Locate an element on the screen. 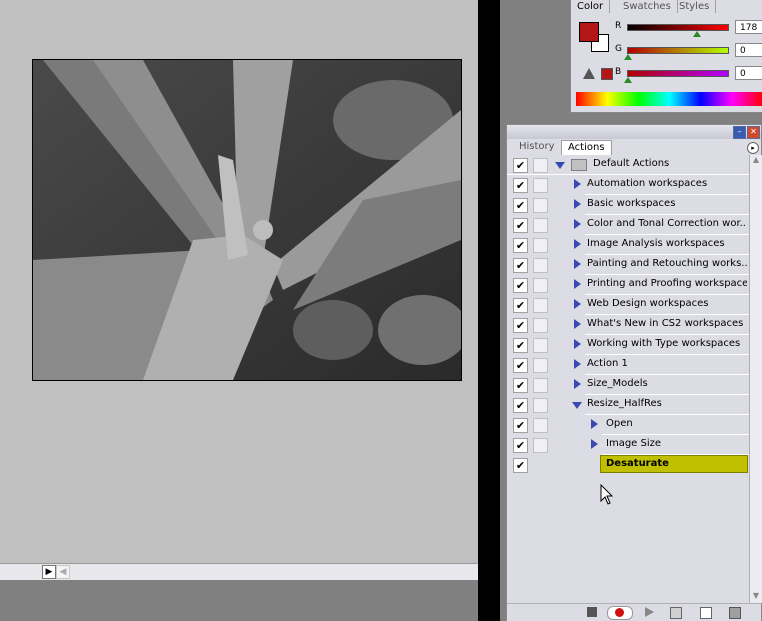 The width and height of the screenshot is (762, 621). horizontal-scrollbar: ▶ ◀ is located at coordinates (239, 571).